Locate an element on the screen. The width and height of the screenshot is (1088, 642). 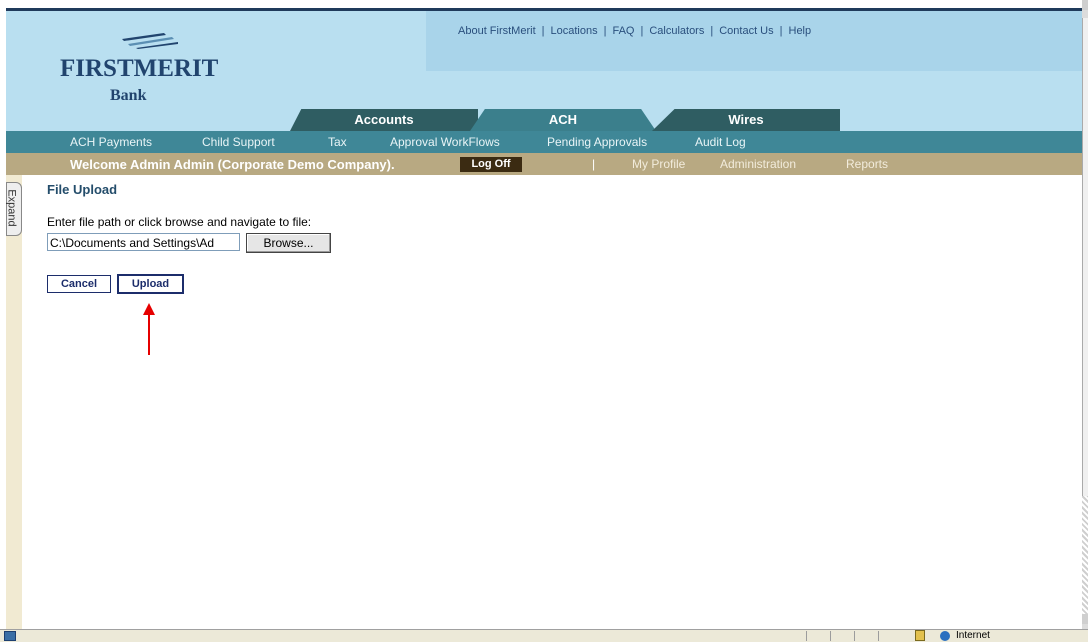
window-top-border is located at coordinates (544, 5).